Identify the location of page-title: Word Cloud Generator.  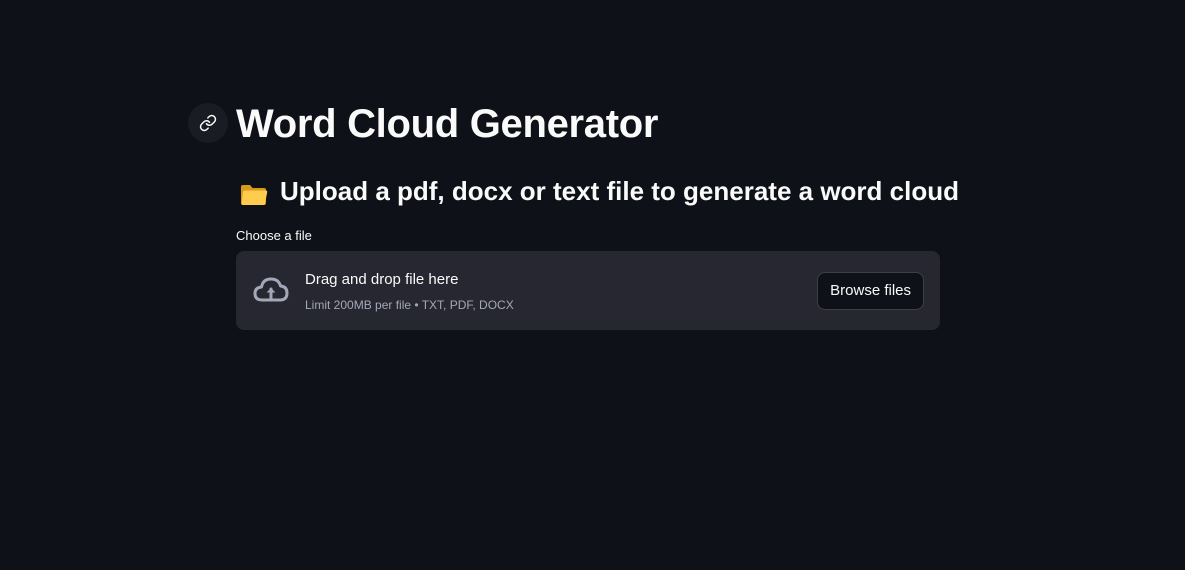
(447, 124).